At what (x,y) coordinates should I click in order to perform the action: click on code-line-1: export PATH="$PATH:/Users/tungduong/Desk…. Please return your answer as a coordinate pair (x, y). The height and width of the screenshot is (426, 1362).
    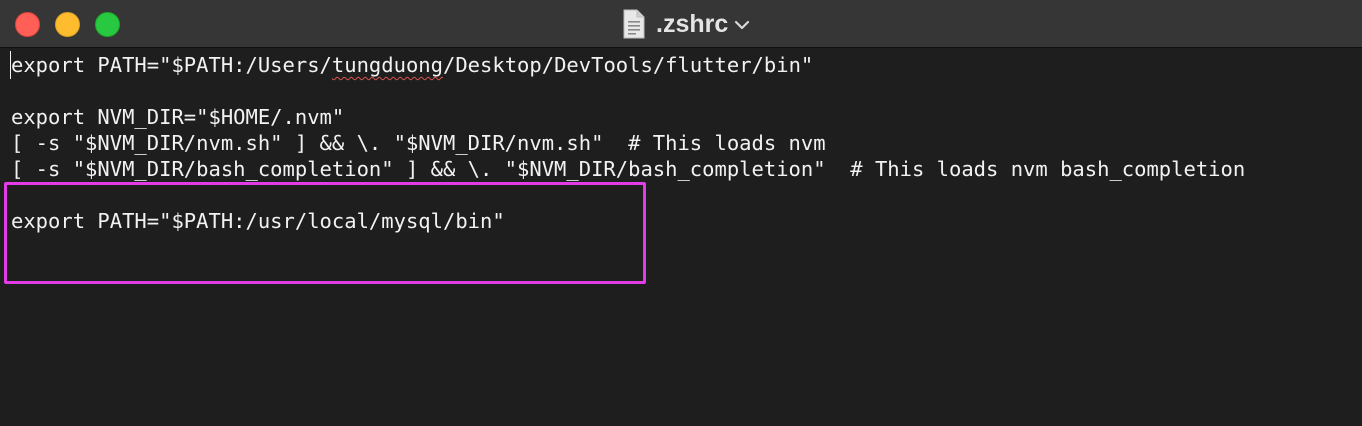
    Looking at the image, I should click on (412, 65).